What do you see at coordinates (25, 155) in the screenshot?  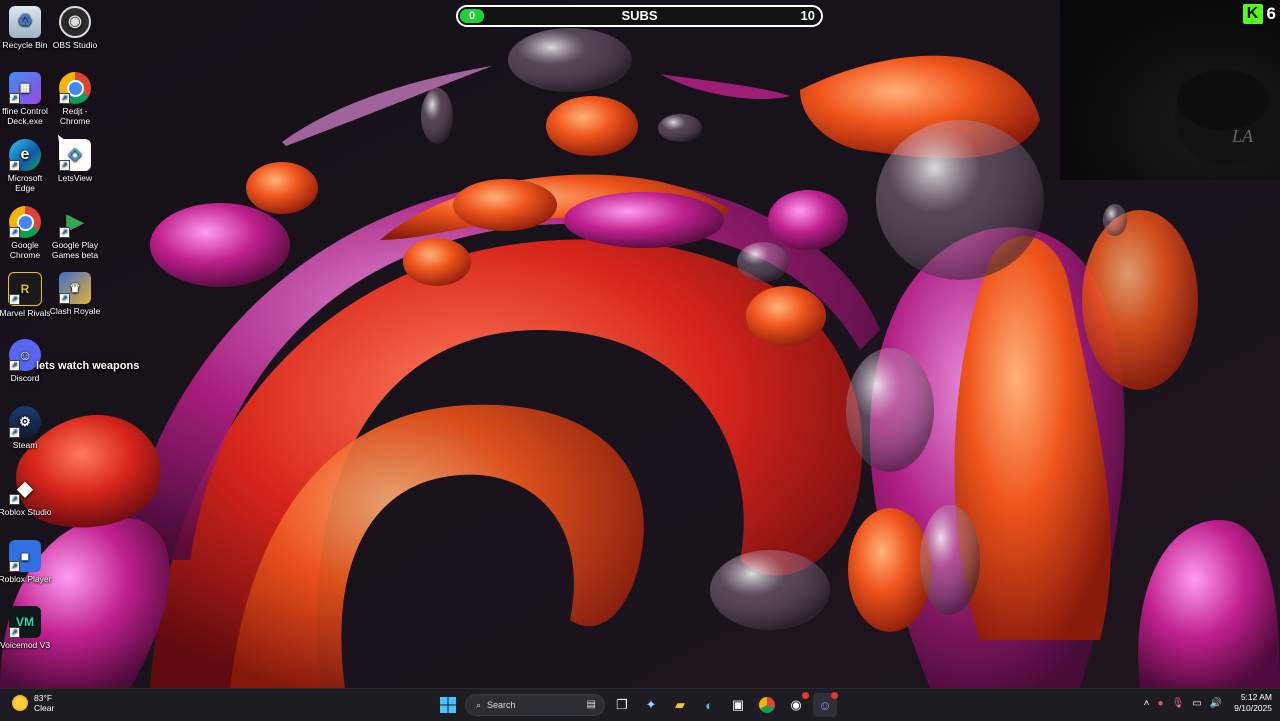 I see `edge-icon: e ↗` at bounding box center [25, 155].